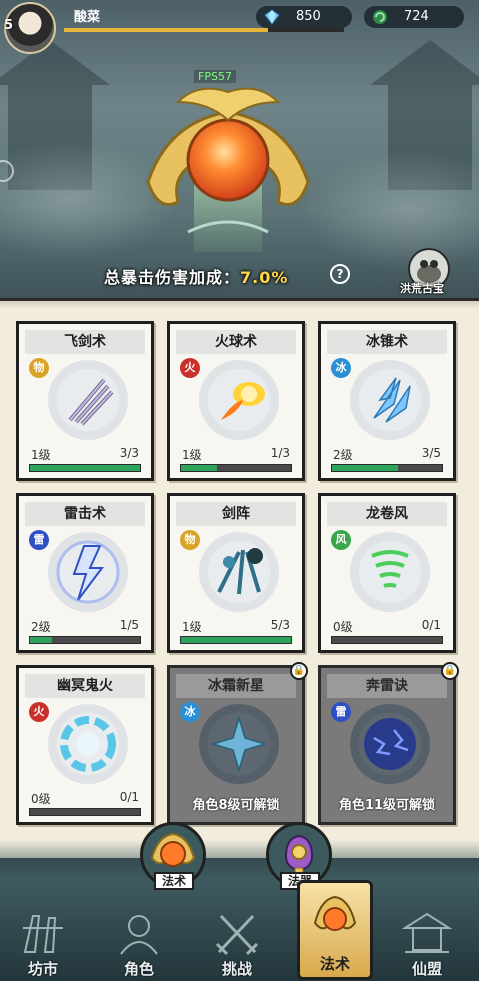  What do you see at coordinates (85, 686) in the screenshot?
I see `spell-name: 幽冥鬼火` at bounding box center [85, 686].